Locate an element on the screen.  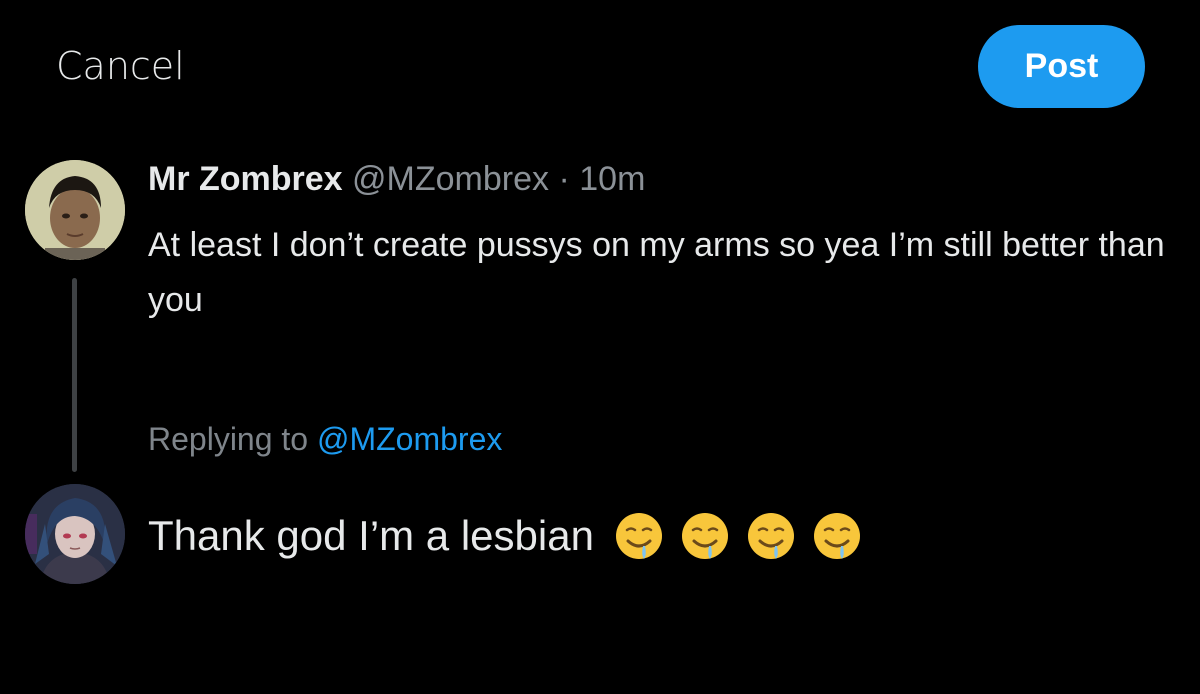
cancel-button: Cancel is located at coordinates (120, 66).